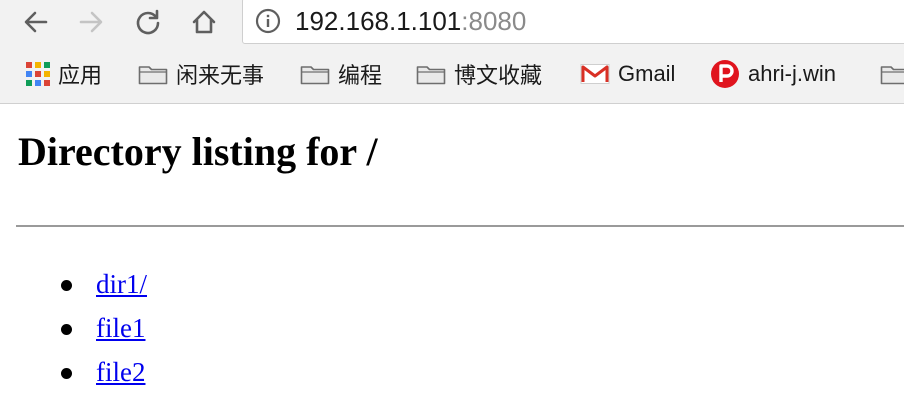  I want to click on entry-link-file1: file1, so click(120, 328).